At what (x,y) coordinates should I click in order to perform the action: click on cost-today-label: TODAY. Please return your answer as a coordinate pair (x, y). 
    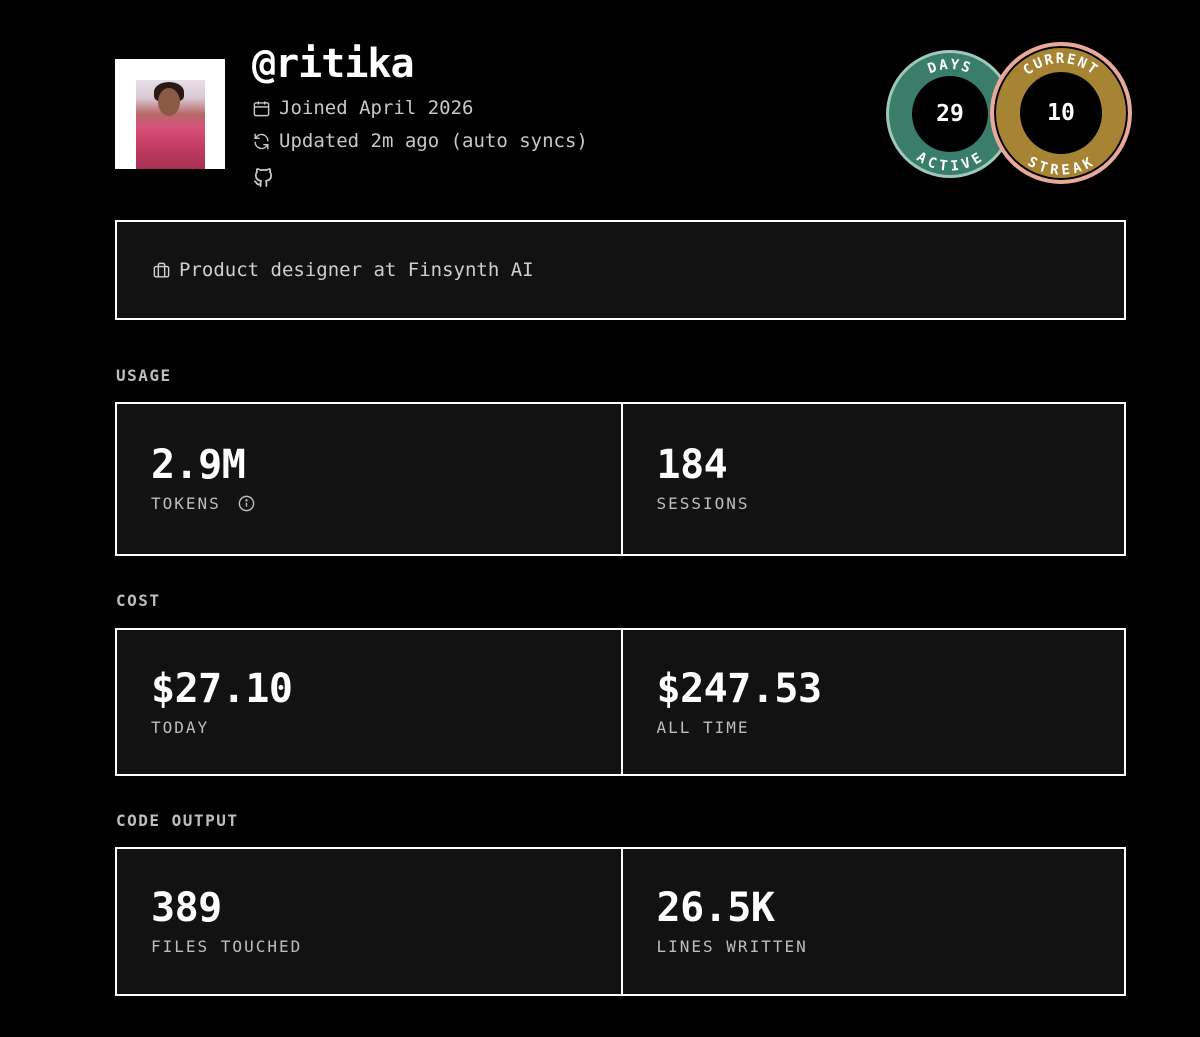
    Looking at the image, I should click on (180, 727).